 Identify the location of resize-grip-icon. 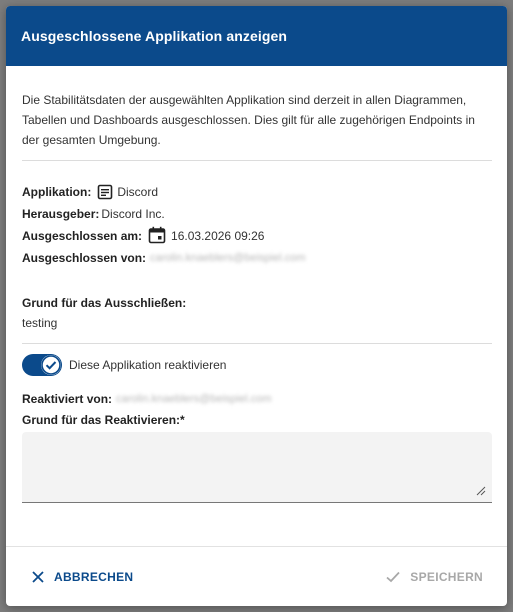
(481, 491).